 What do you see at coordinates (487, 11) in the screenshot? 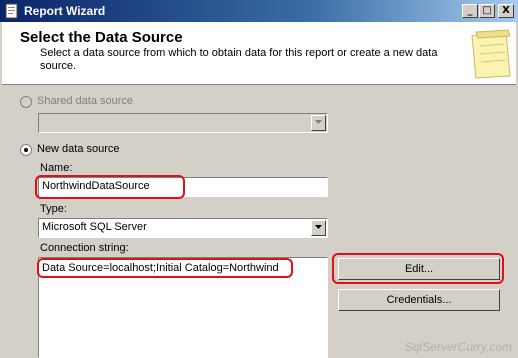
I see `maximize-button: □` at bounding box center [487, 11].